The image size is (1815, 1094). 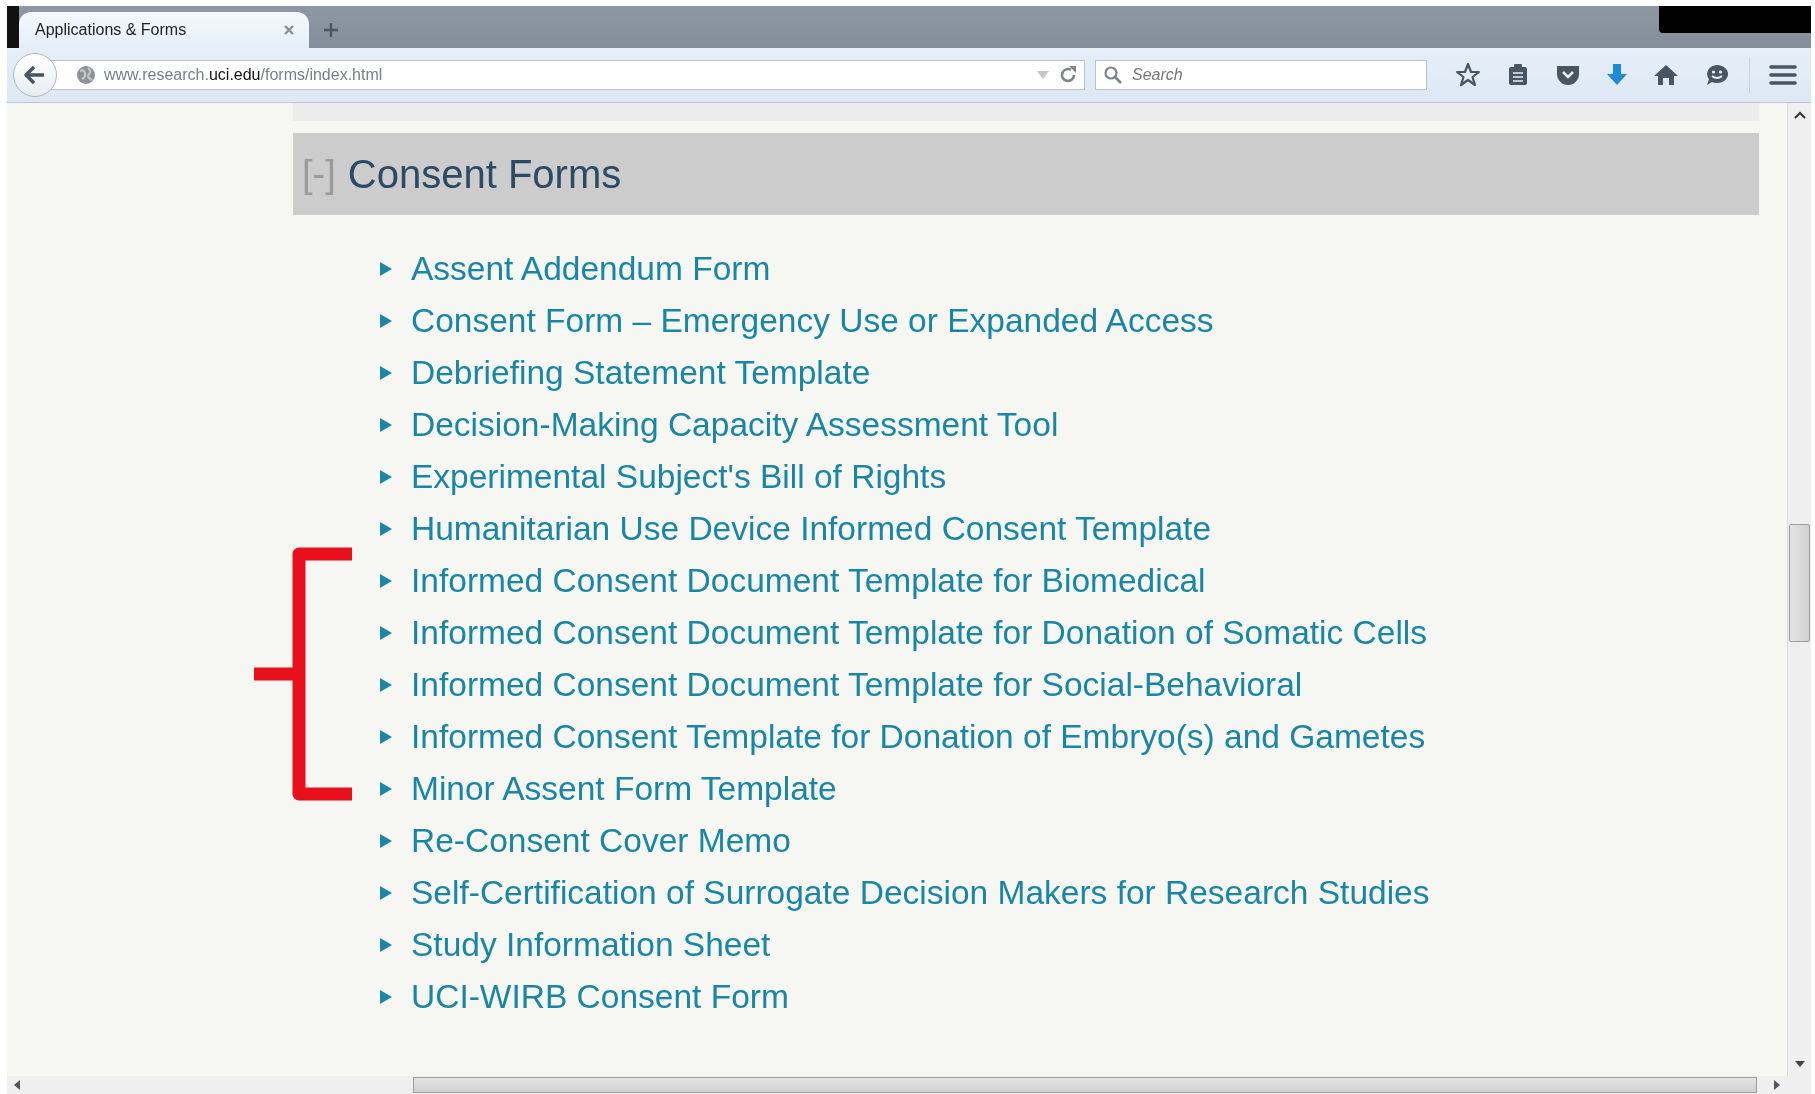 I want to click on menu-icon, so click(x=1783, y=75).